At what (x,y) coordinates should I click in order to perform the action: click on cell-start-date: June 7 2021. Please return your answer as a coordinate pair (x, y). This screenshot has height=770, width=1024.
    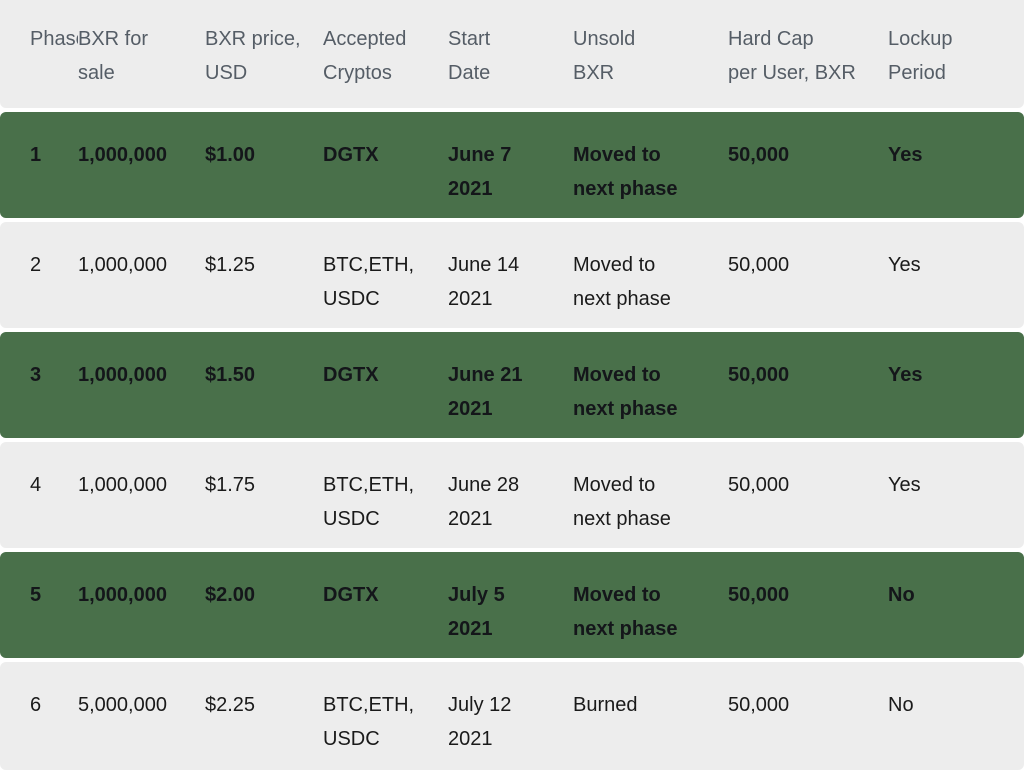
    Looking at the image, I should click on (480, 172).